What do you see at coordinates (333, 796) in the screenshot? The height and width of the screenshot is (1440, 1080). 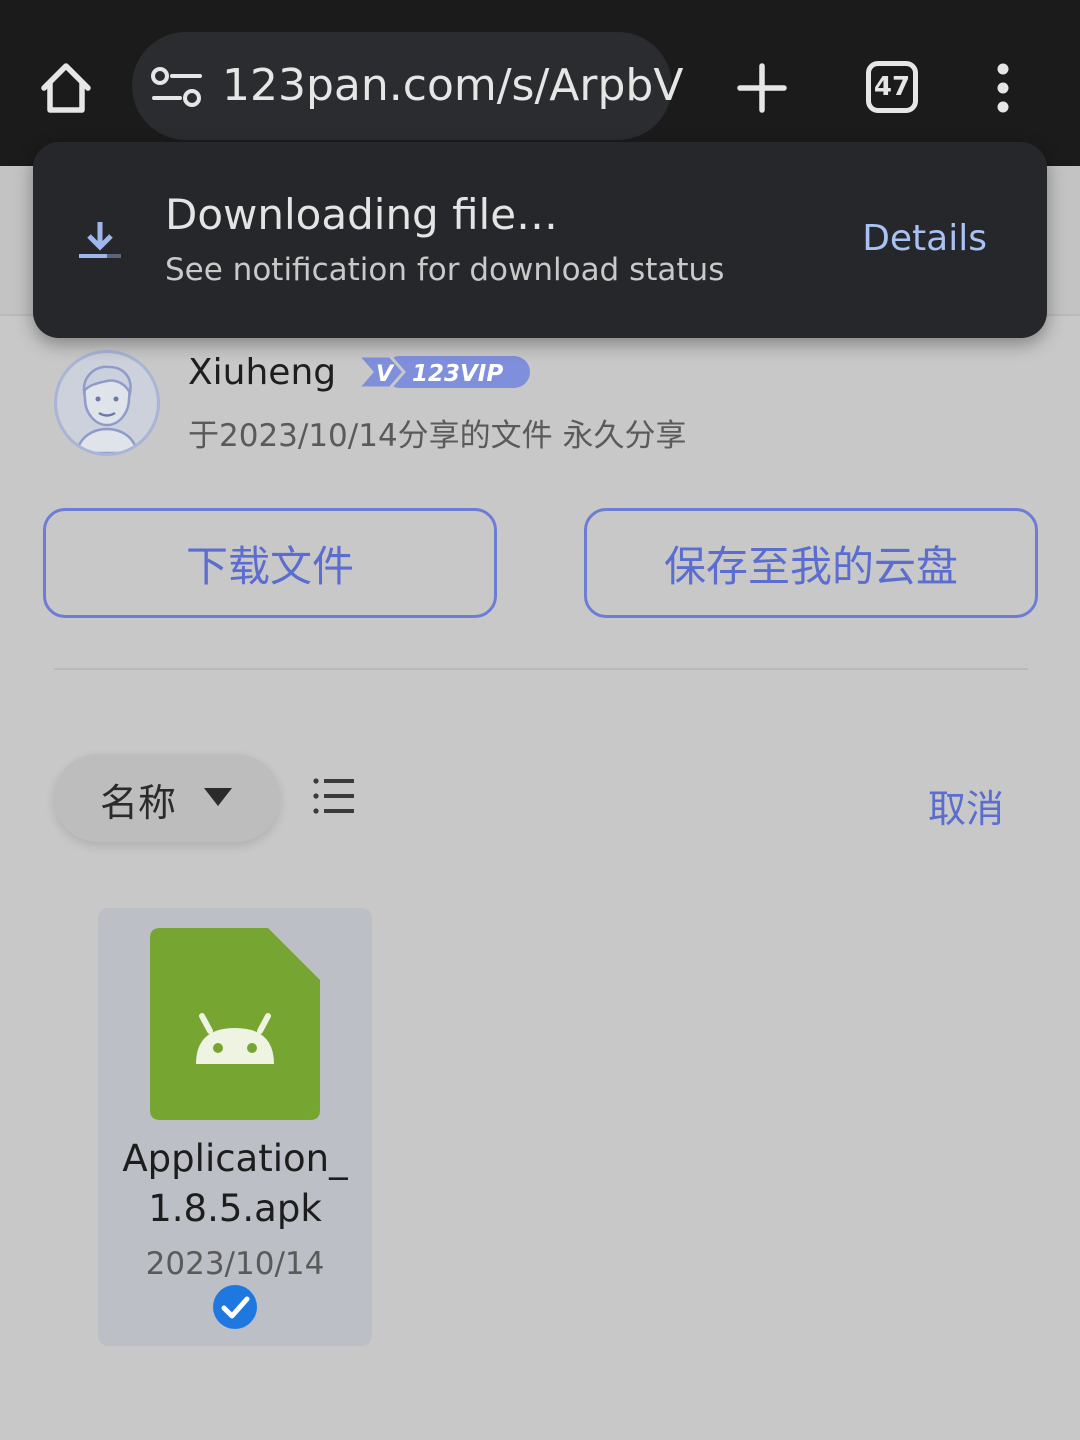 I see `list-view-icon` at bounding box center [333, 796].